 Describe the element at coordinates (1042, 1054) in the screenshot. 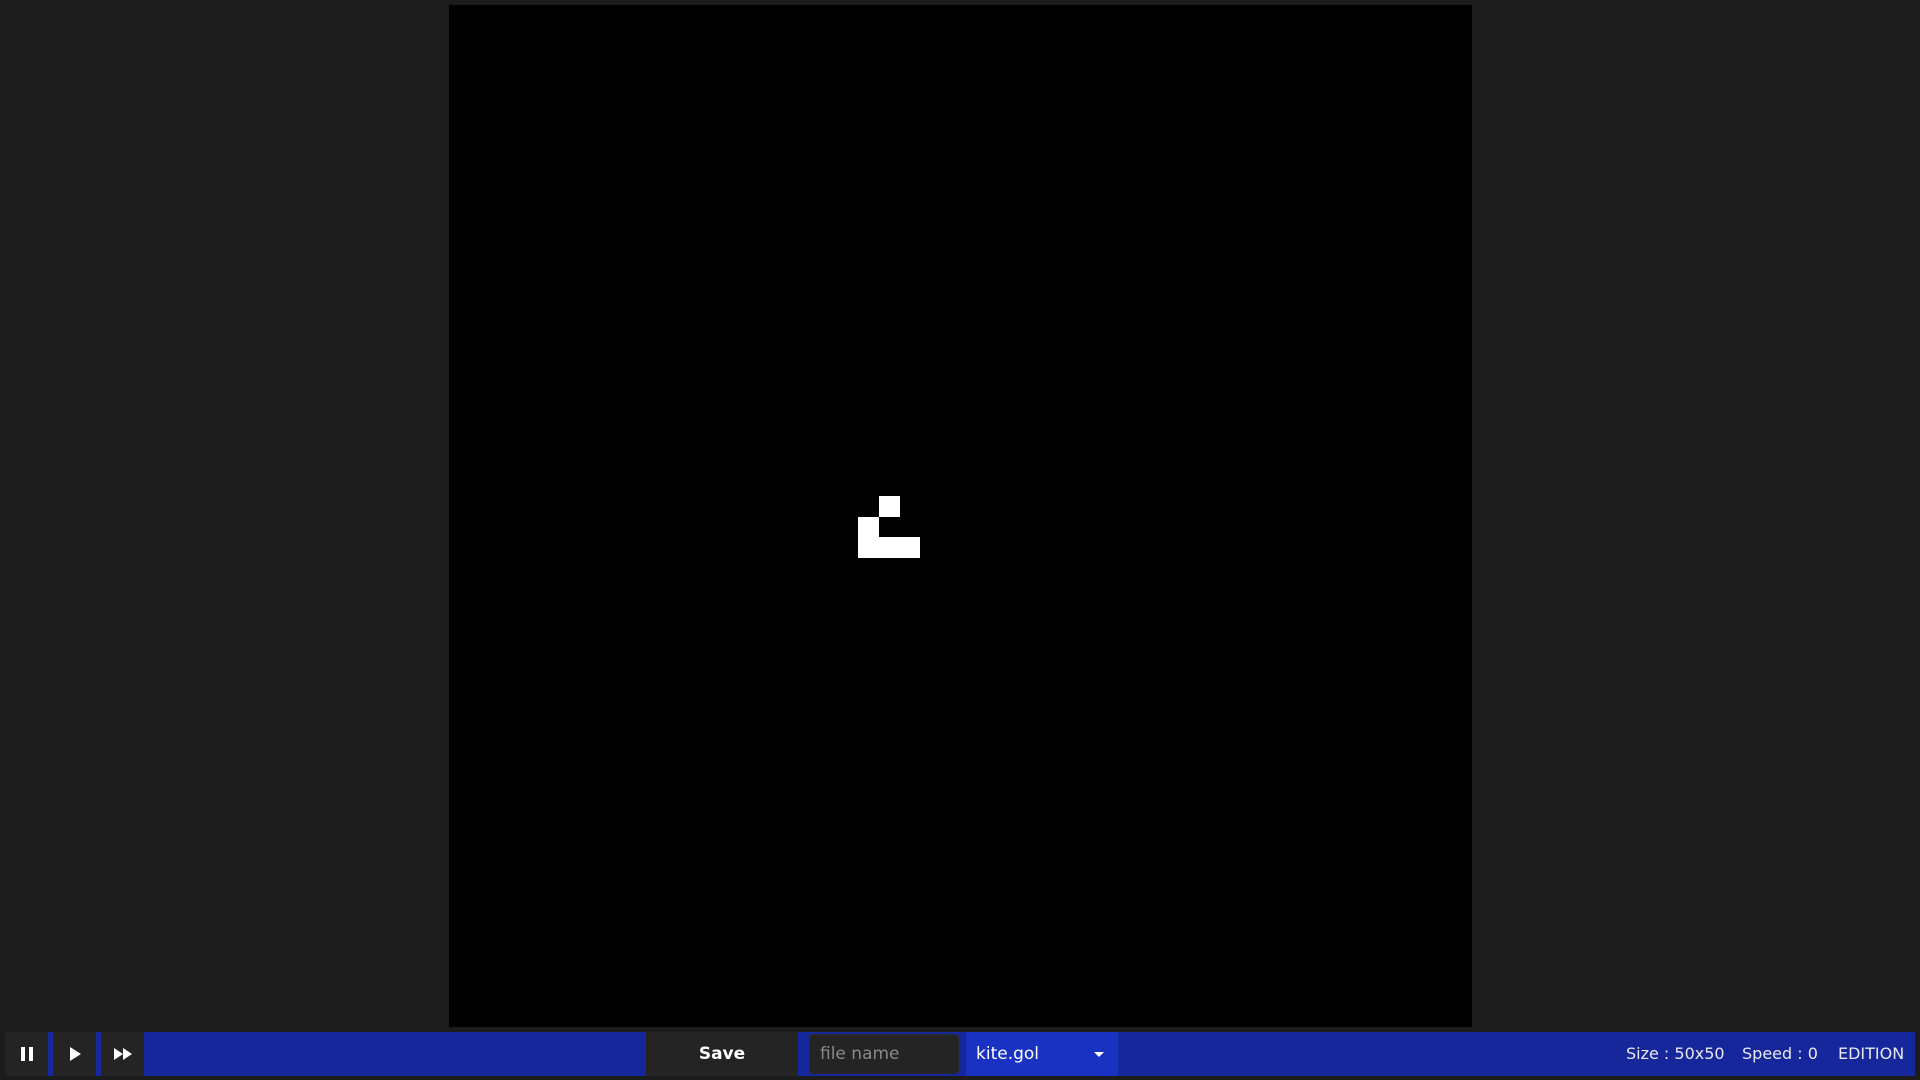

I see `file-select-dropdown: kite.gol` at that location.